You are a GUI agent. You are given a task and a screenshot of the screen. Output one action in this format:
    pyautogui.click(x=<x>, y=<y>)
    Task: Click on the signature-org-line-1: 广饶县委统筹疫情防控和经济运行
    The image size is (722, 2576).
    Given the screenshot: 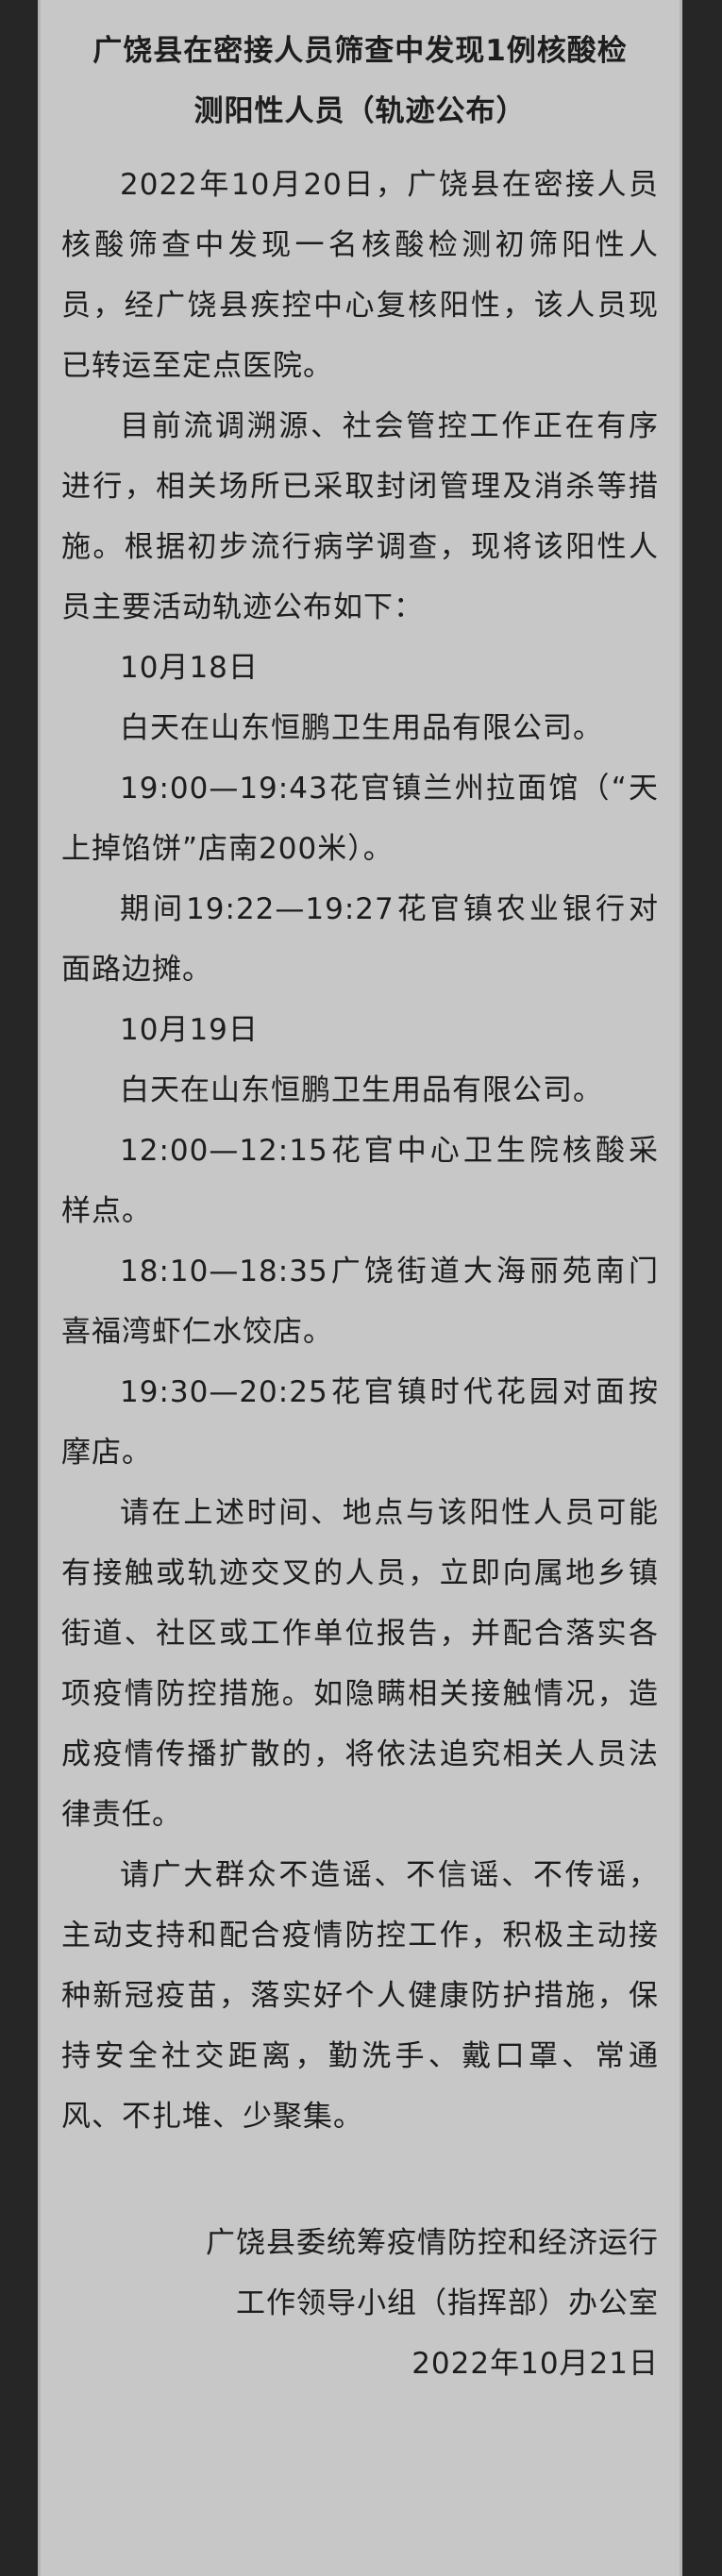 What is the action you would take?
    pyautogui.click(x=432, y=2243)
    